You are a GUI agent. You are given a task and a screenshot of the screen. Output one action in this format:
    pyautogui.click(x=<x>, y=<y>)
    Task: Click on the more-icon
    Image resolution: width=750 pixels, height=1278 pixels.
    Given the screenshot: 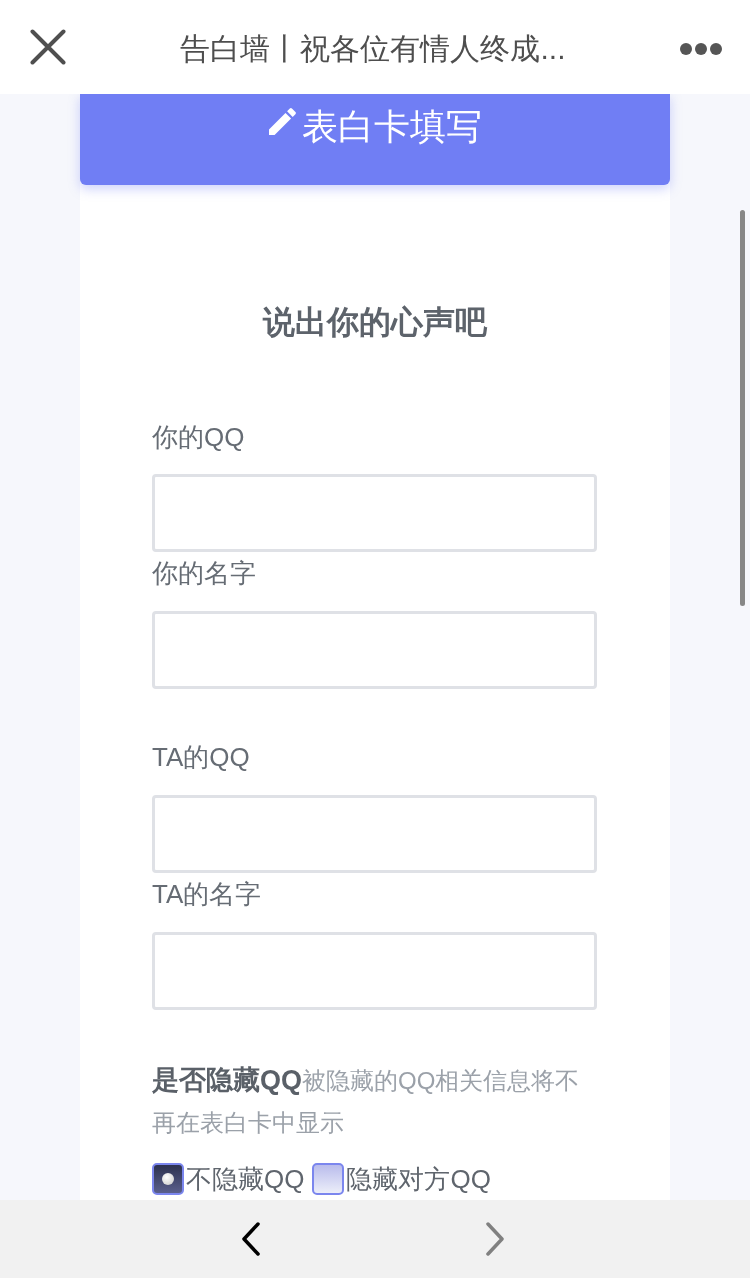 What is the action you would take?
    pyautogui.click(x=701, y=49)
    